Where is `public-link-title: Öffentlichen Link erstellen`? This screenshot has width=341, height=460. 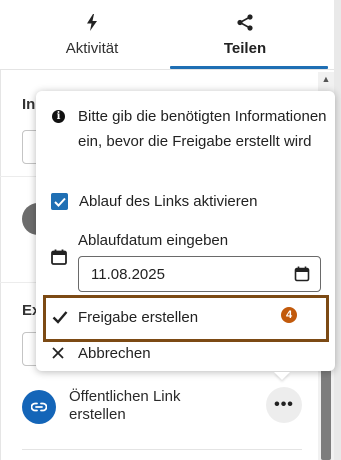 public-link-title: Öffentlichen Link erstellen is located at coordinates (125, 405).